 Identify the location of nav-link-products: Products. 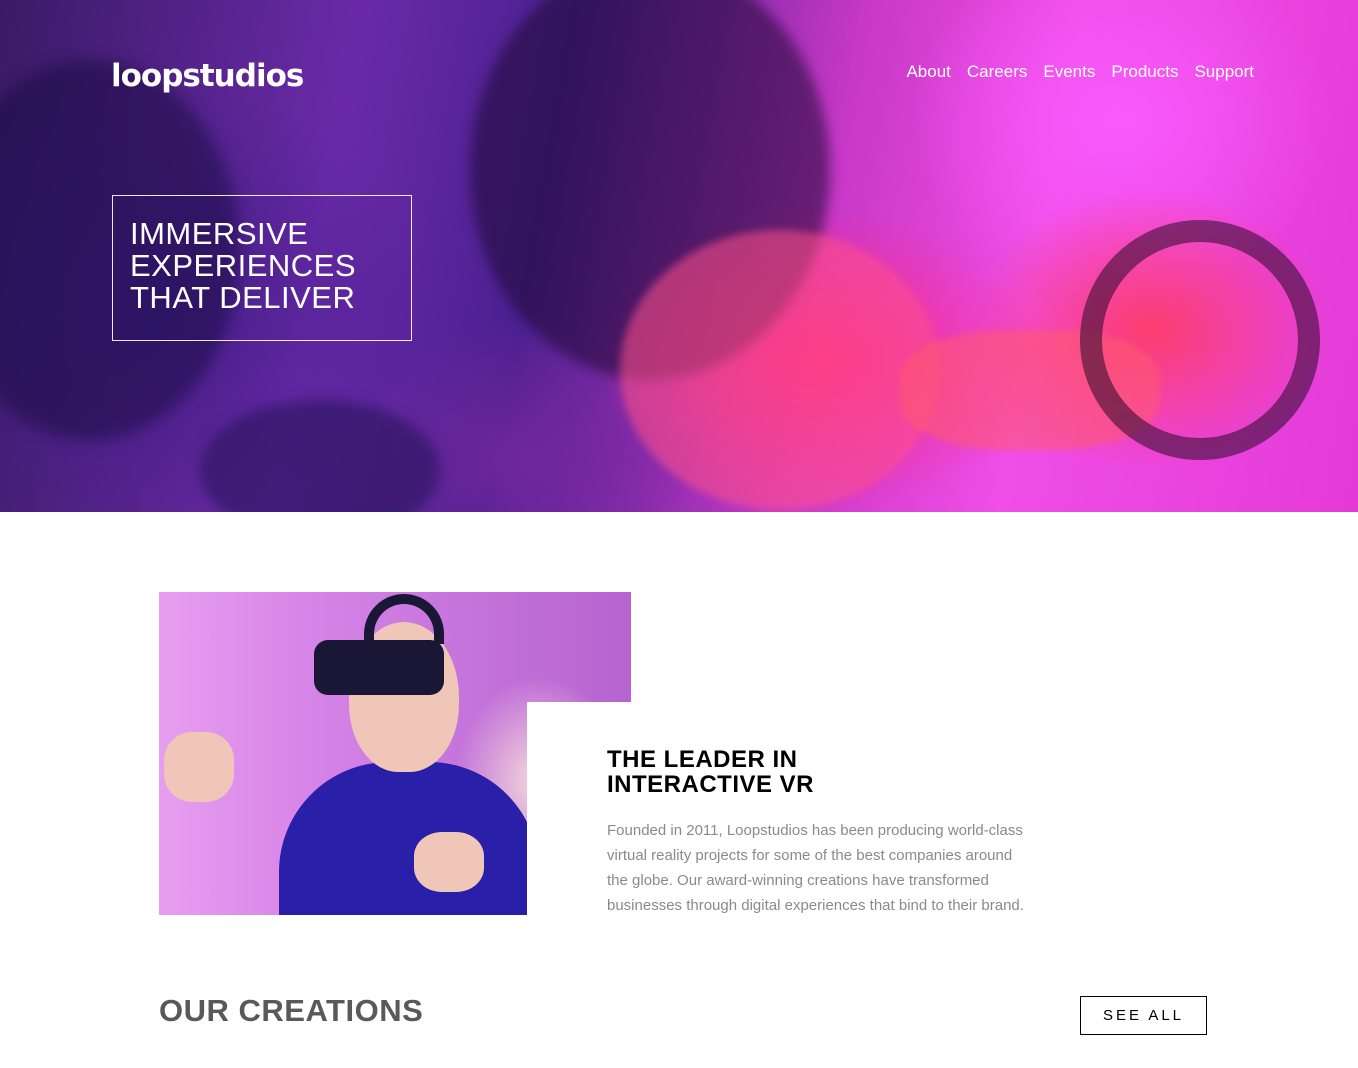
(1144, 72).